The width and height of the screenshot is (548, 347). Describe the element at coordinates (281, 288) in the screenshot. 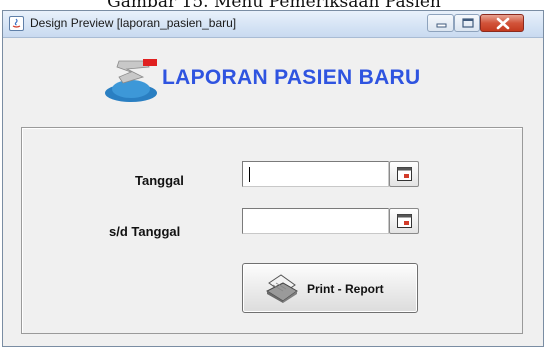

I see `printer-icon` at that location.